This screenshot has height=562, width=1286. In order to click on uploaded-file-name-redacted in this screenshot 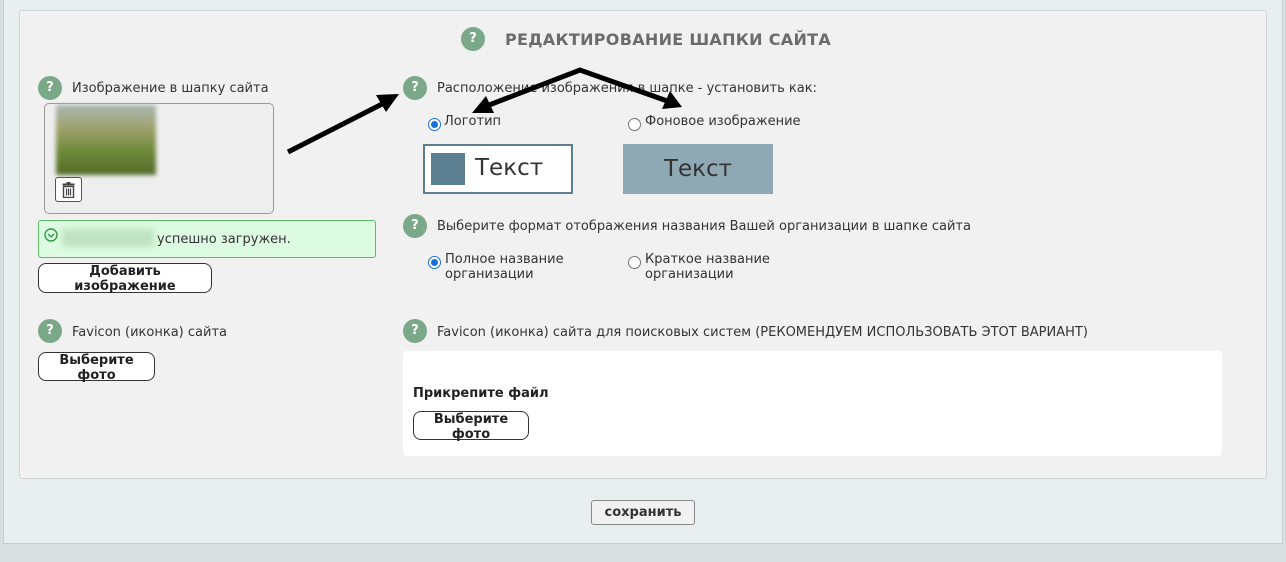, I will do `click(108, 238)`.